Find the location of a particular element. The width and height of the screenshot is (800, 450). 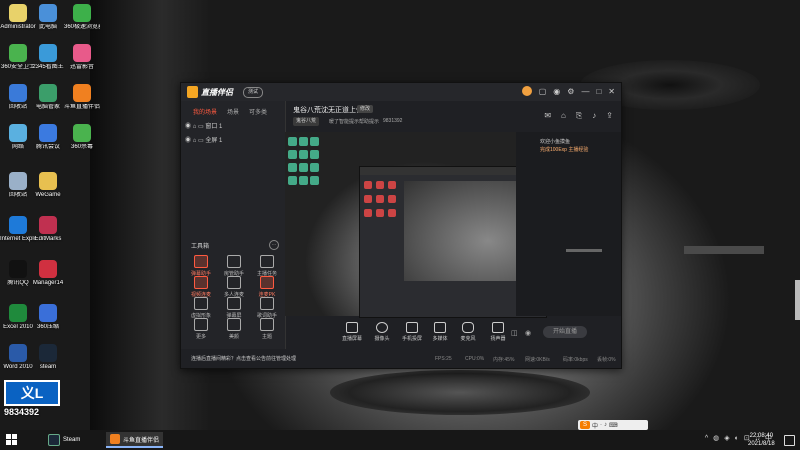

tool-button: 弹幕屏 is located at coordinates (234, 308).